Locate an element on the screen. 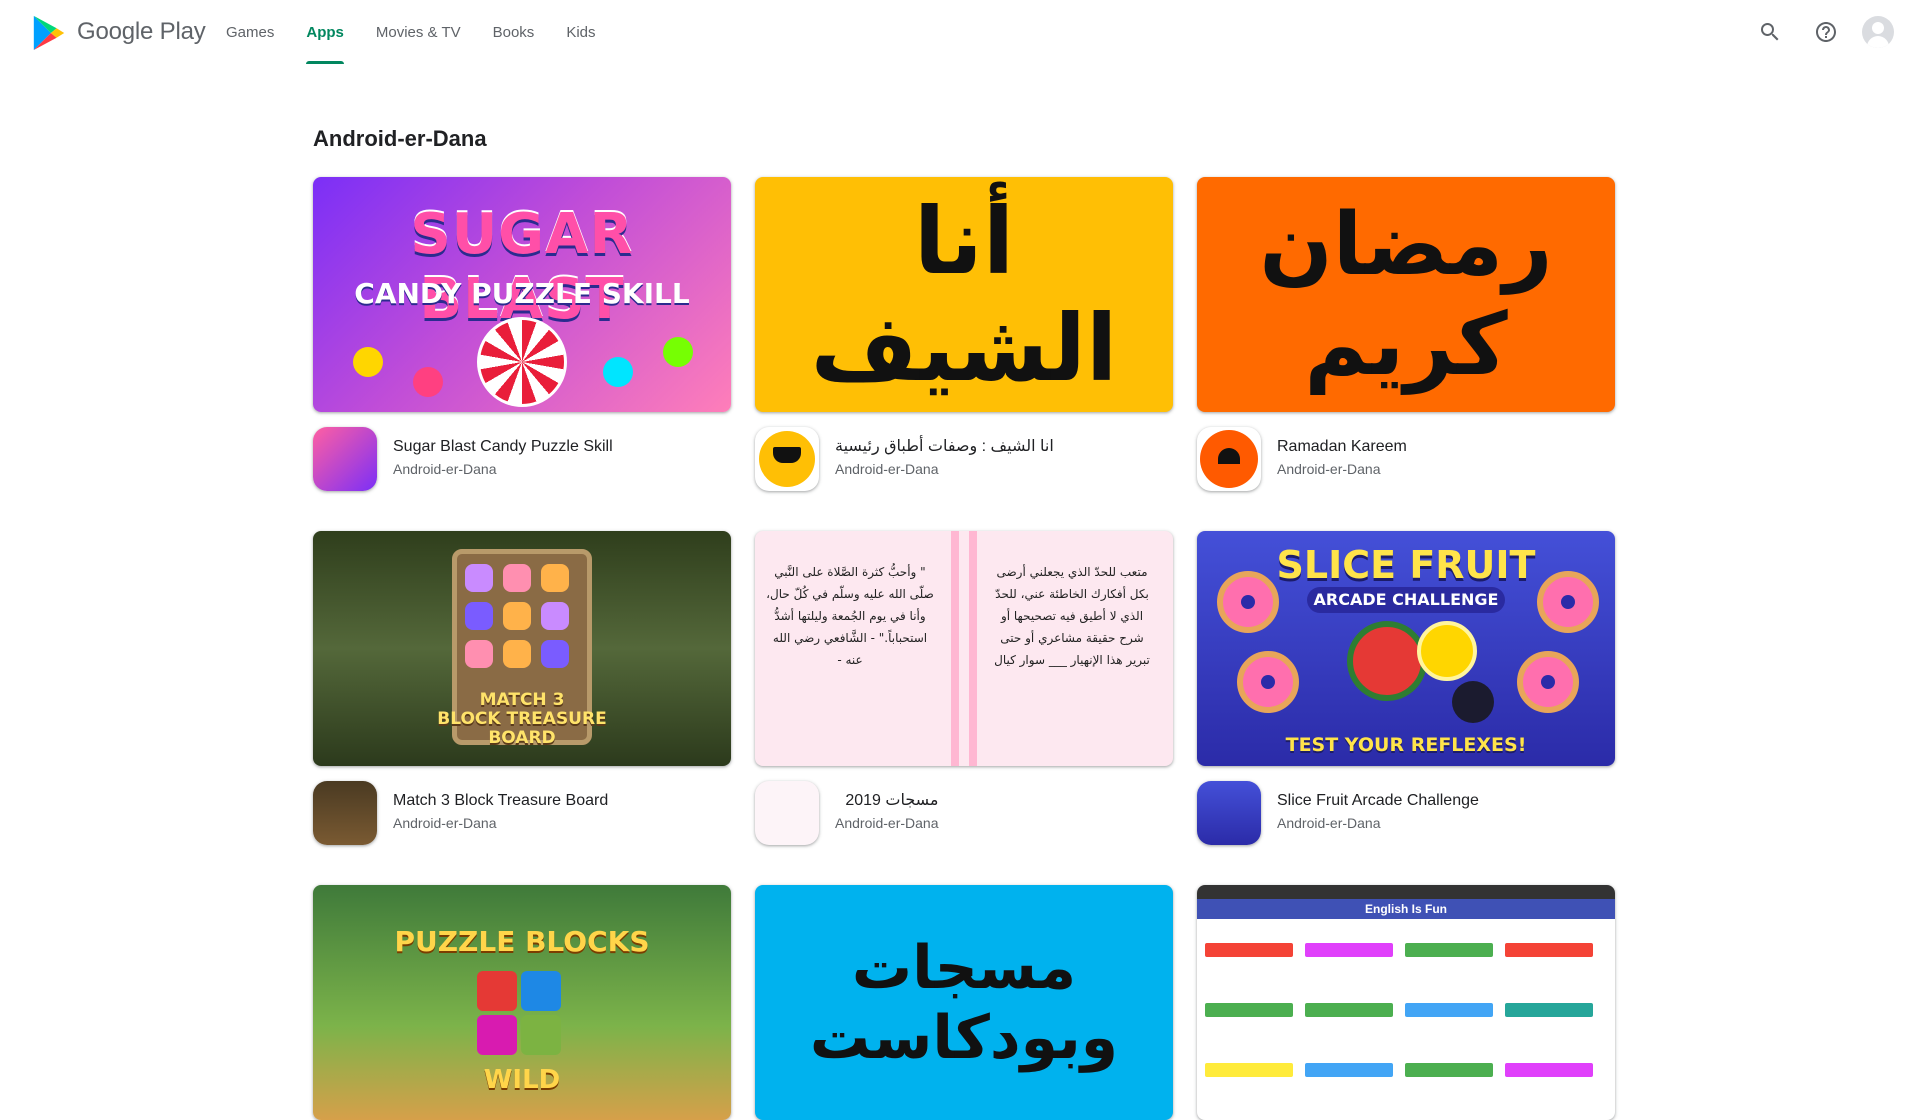  banner-title: رمضان كريم is located at coordinates (1406, 294).